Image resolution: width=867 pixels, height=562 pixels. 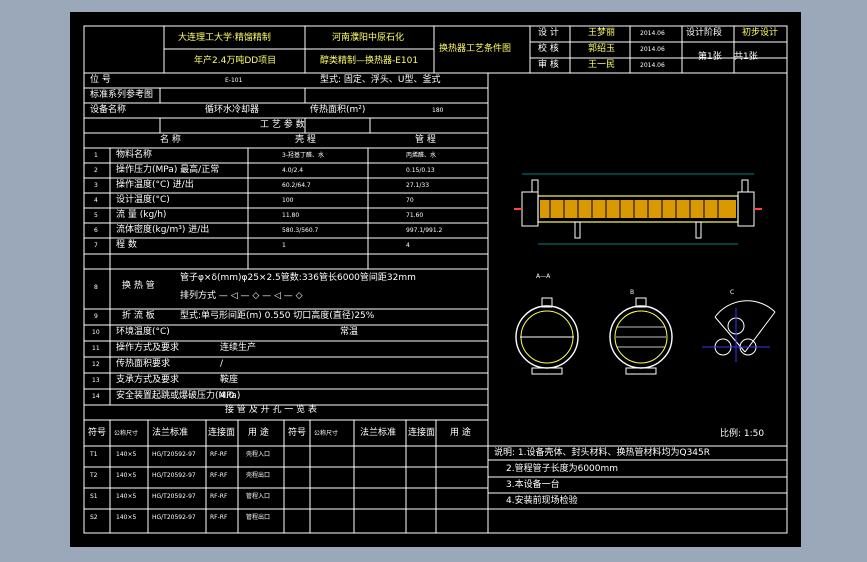 I want to click on process-title: 工 艺 参 数, so click(x=282, y=125).